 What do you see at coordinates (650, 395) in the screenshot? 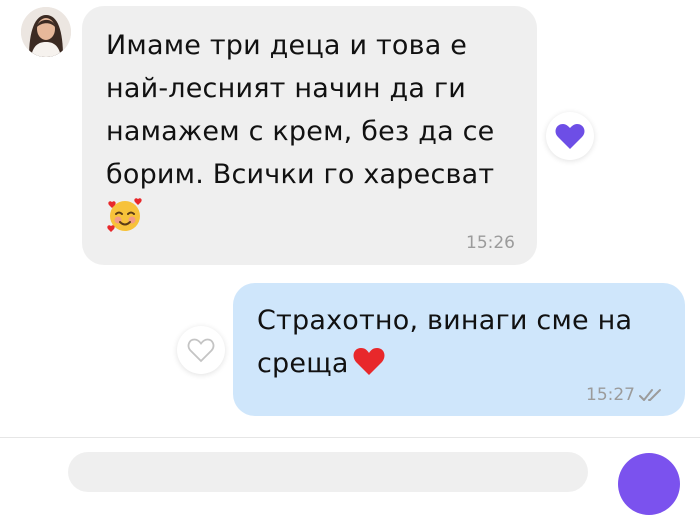
I see `double-check-icon` at bounding box center [650, 395].